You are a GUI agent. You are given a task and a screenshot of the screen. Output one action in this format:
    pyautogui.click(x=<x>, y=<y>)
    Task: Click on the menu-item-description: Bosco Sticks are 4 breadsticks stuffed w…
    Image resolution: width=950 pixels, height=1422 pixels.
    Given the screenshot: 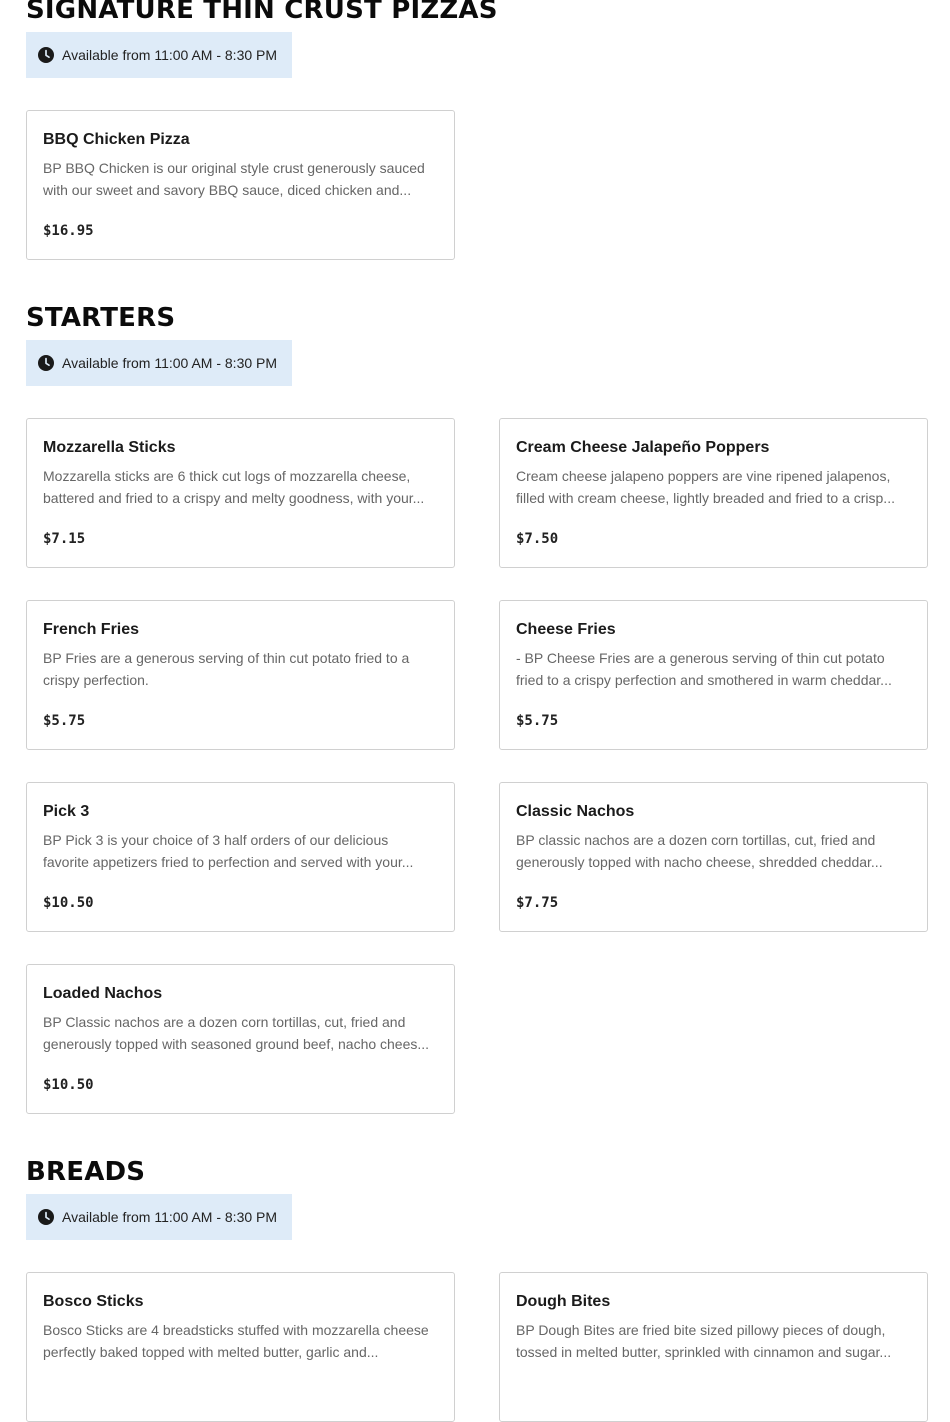 What is the action you would take?
    pyautogui.click(x=236, y=1341)
    